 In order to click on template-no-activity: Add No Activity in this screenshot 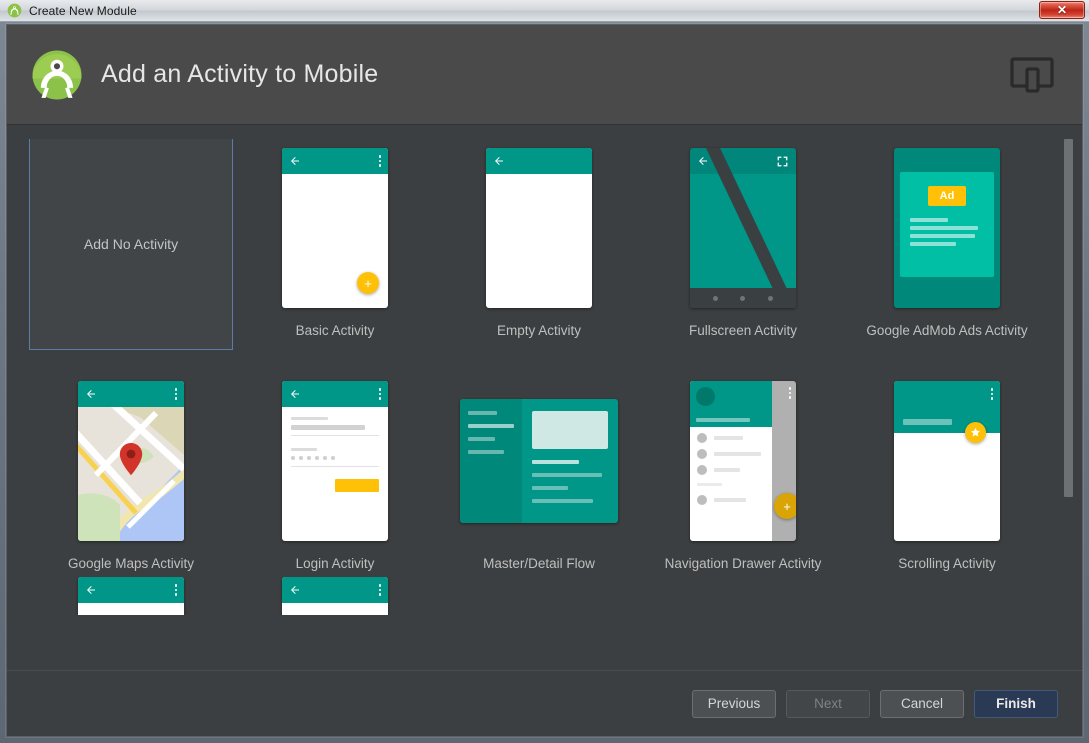, I will do `click(131, 244)`.